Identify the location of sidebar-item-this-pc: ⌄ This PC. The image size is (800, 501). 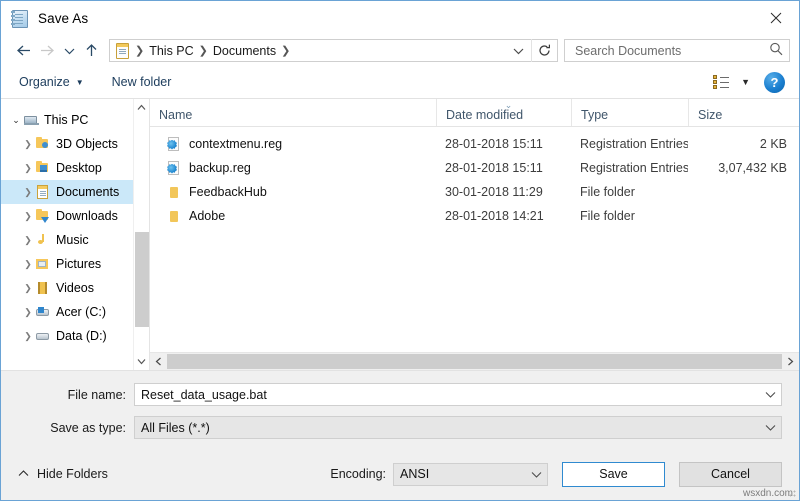
(75, 120).